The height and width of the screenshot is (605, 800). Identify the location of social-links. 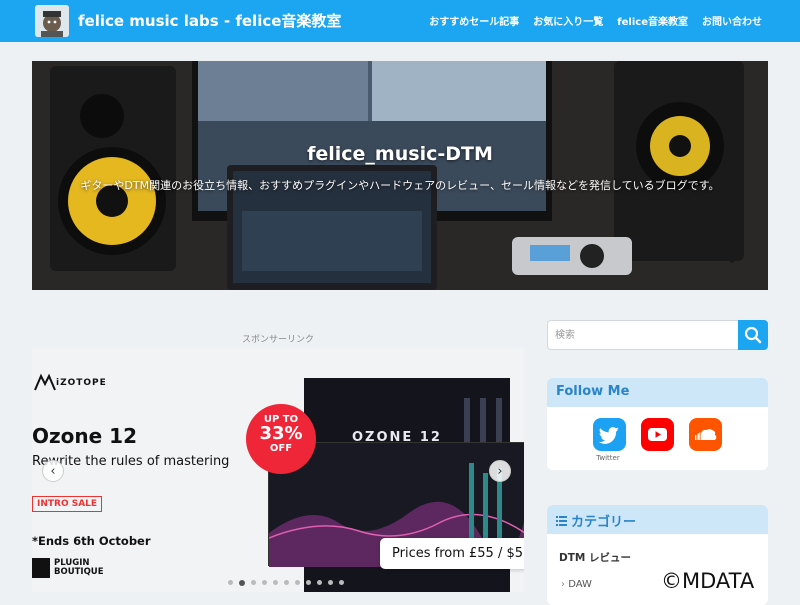
(657, 434).